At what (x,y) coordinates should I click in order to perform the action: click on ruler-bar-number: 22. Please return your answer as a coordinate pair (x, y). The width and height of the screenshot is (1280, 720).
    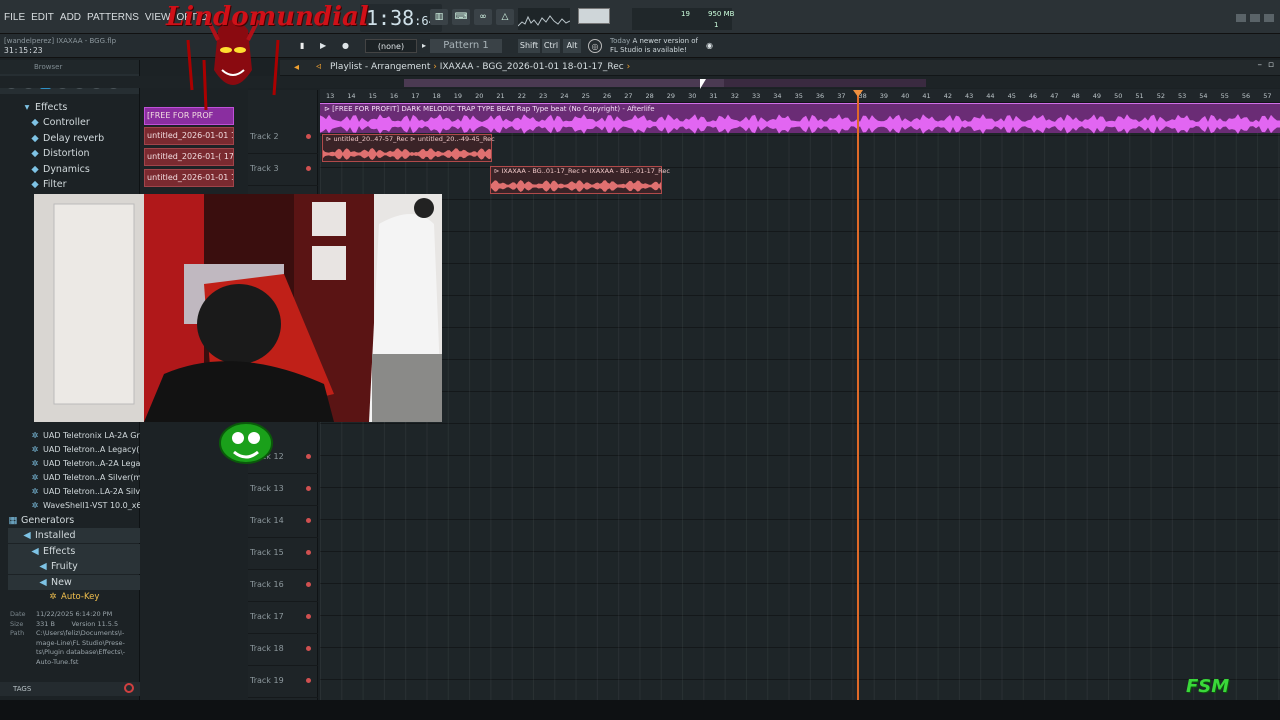
    Looking at the image, I should click on (521, 96).